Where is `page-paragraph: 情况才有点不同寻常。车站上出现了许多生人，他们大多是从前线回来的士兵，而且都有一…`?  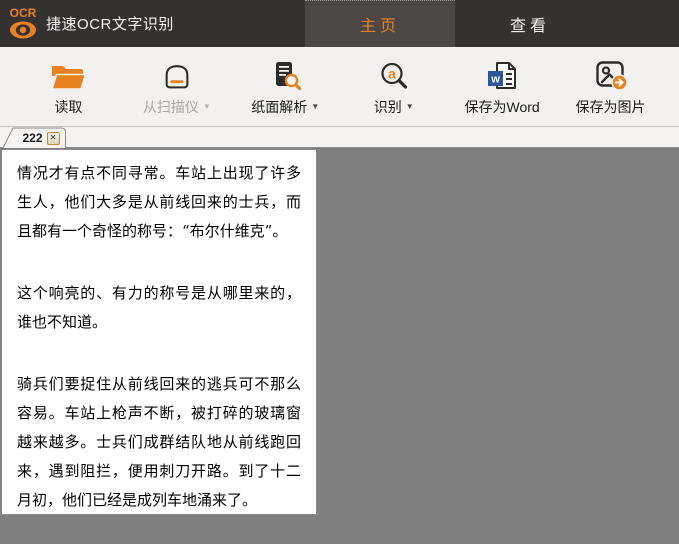
page-paragraph: 情况才有点不同寻常。车站上出现了许多生人，他们大多是从前线回来的士兵，而且都有一… is located at coordinates (159, 202).